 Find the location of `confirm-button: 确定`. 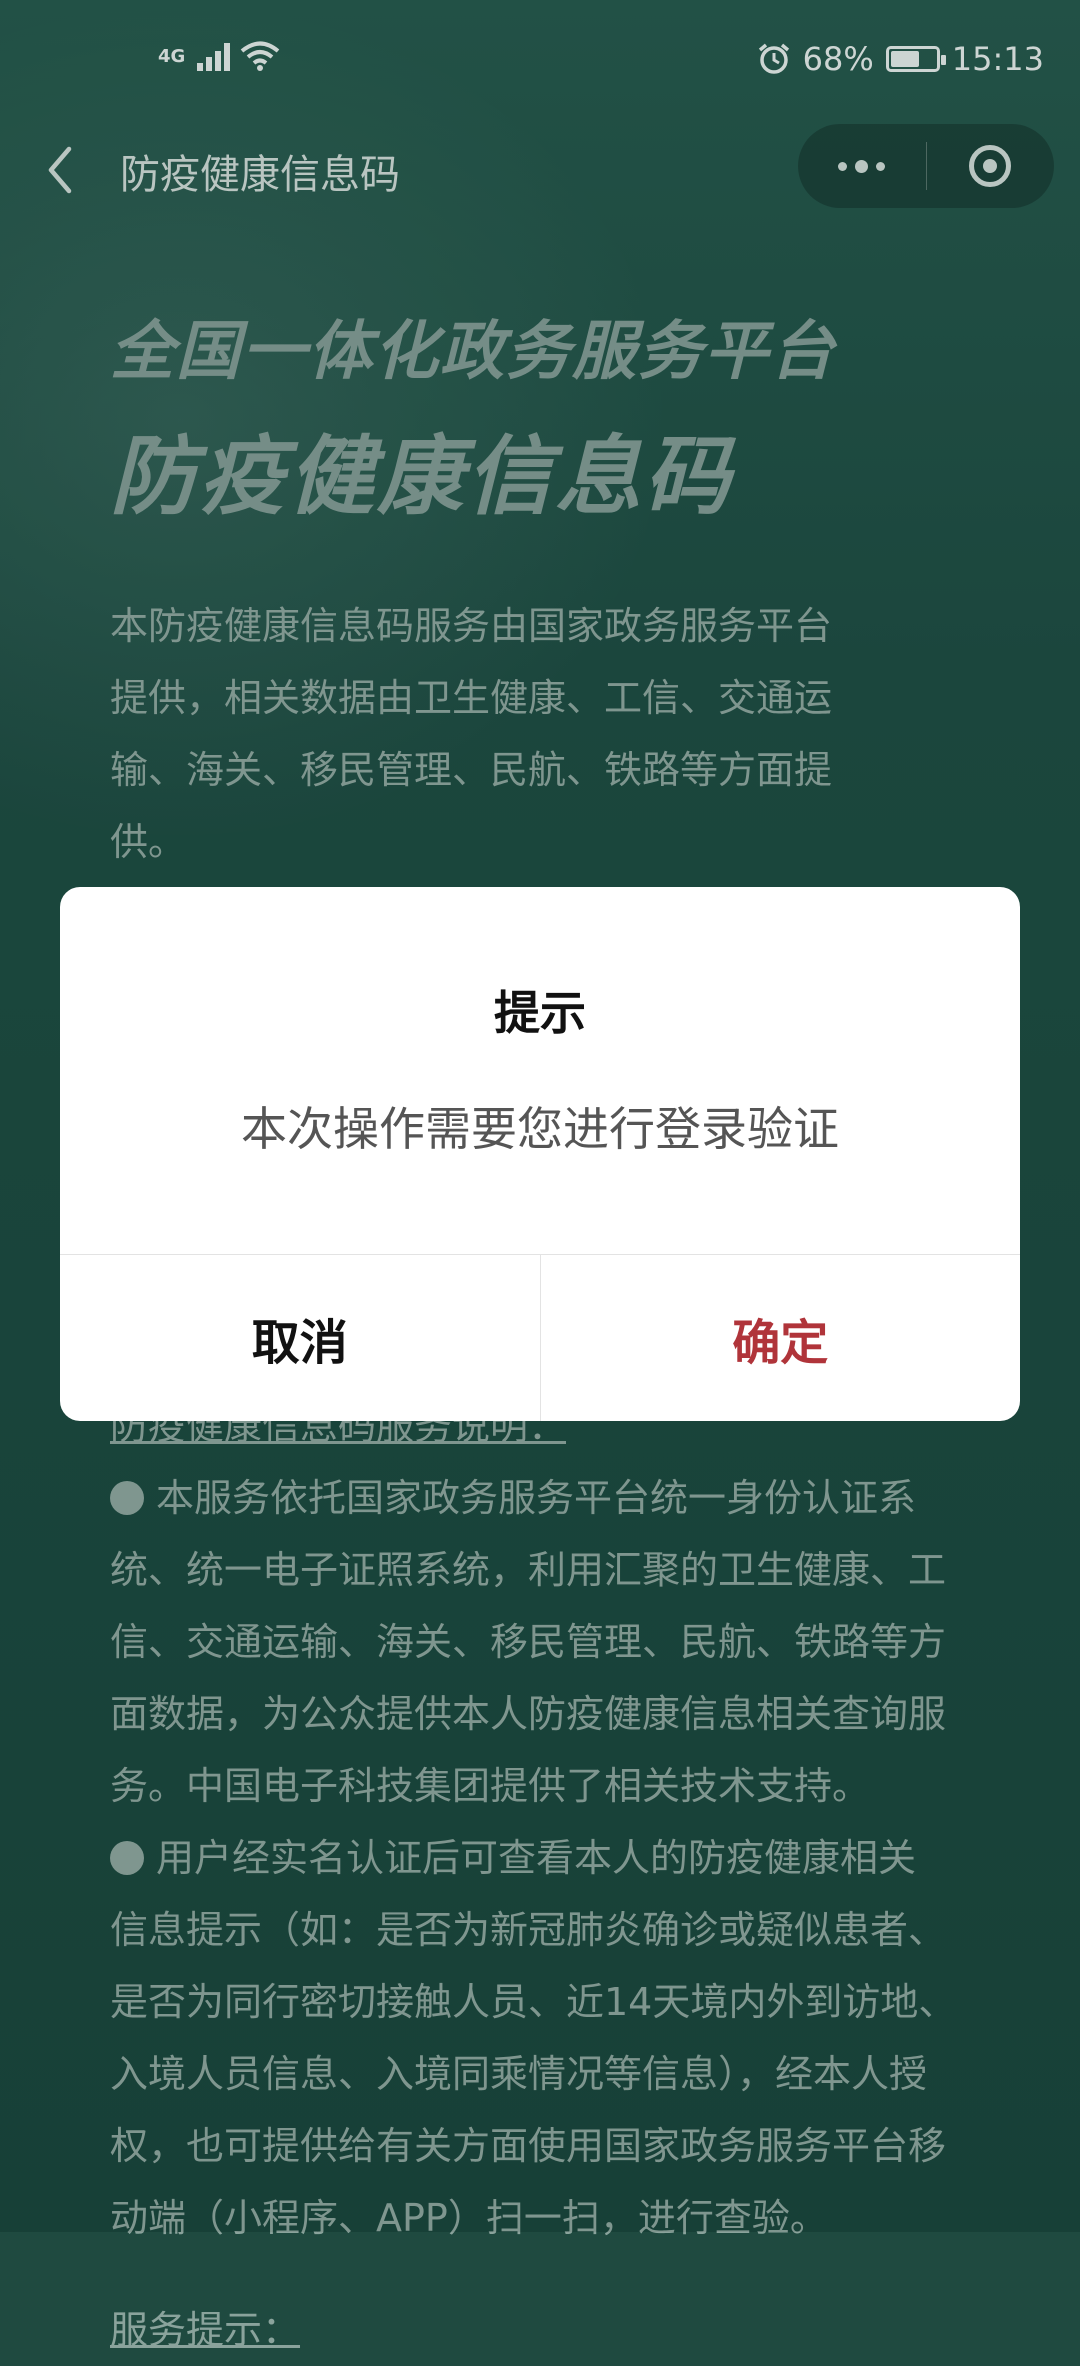

confirm-button: 确定 is located at coordinates (781, 1338).